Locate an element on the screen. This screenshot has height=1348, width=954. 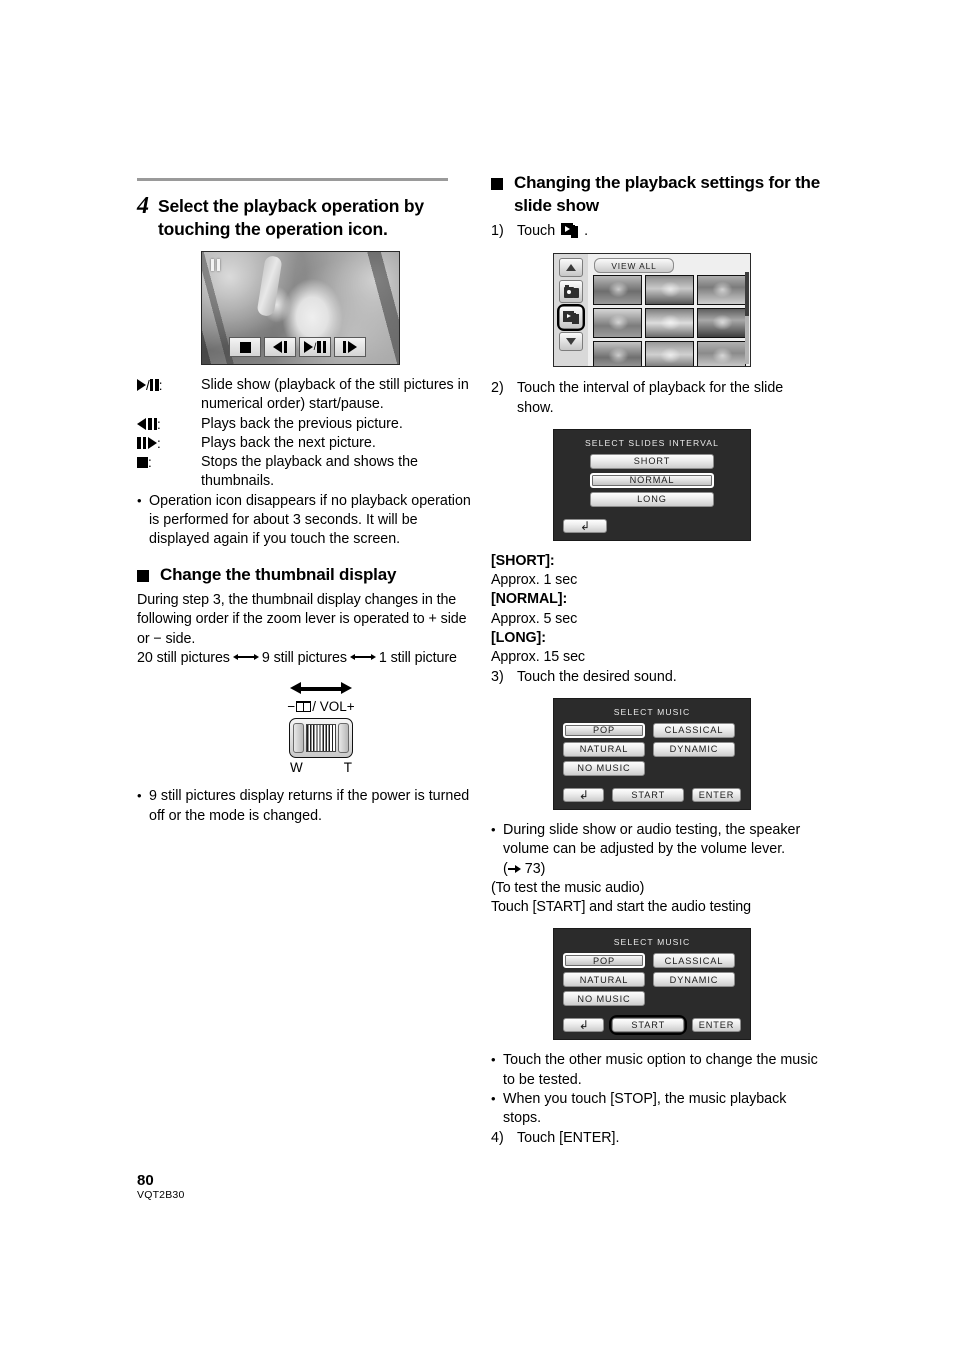
scrollbar is located at coordinates (747, 318).